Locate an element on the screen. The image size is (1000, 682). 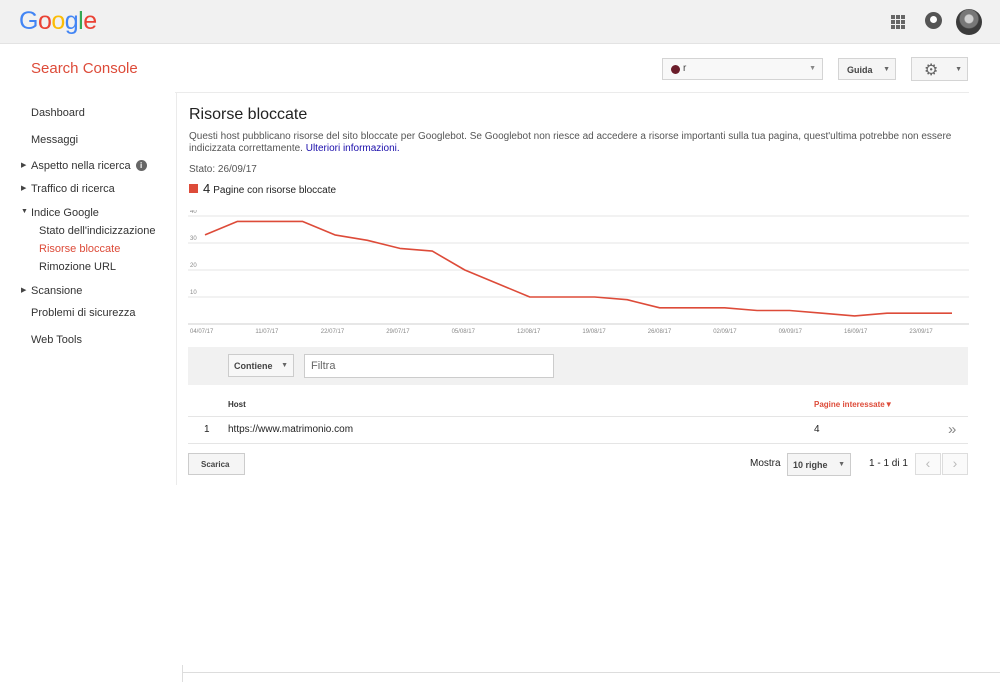
row-pages: 4 is located at coordinates (817, 429).